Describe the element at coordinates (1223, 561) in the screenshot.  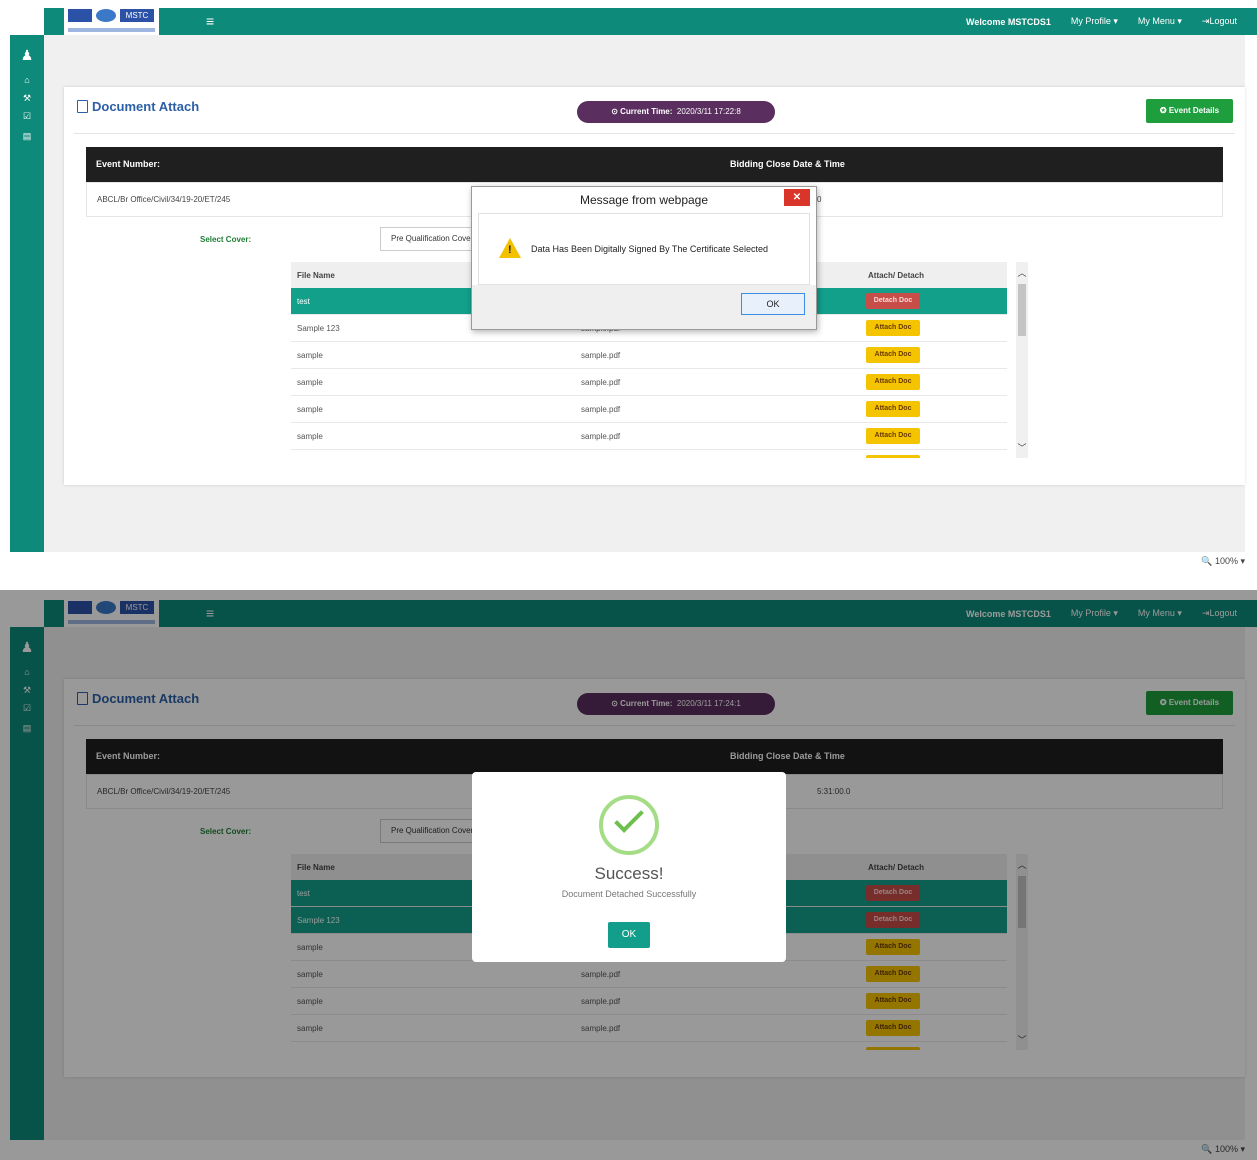
I see `zoom-level: 🔍 100% ▾` at that location.